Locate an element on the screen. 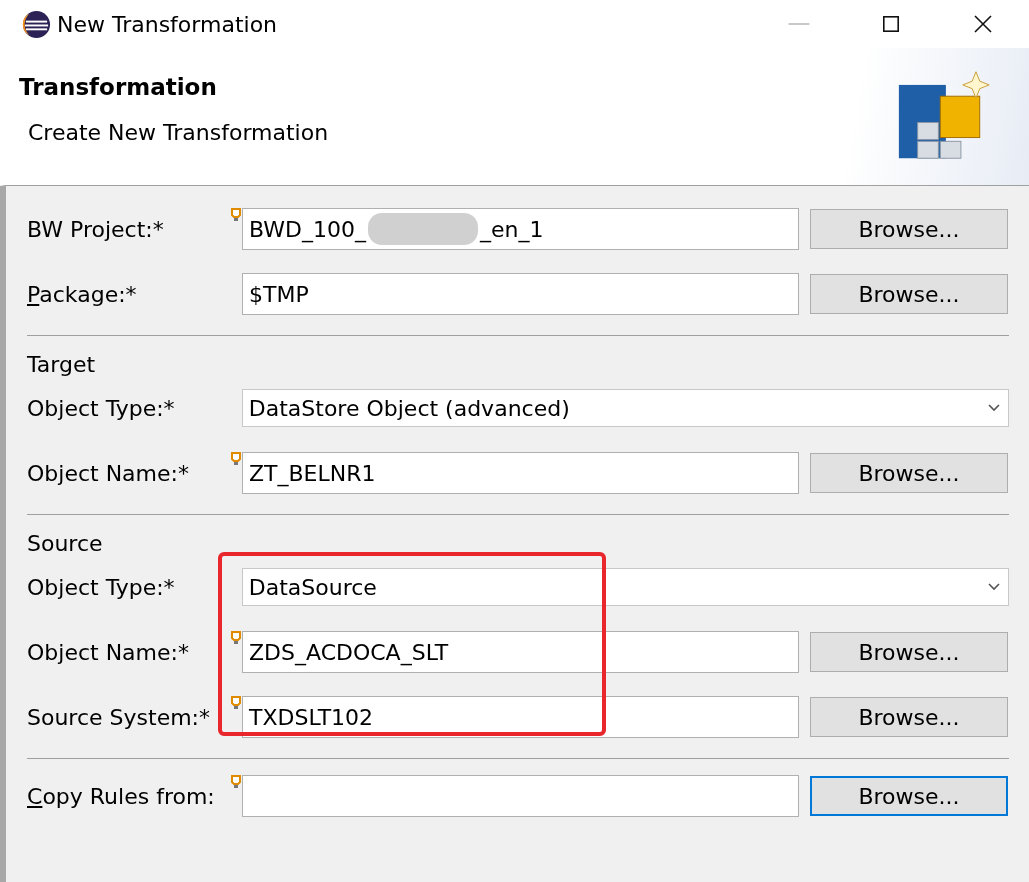 This screenshot has width=1029, height=882. dropdown-field: DataSource is located at coordinates (625, 587).